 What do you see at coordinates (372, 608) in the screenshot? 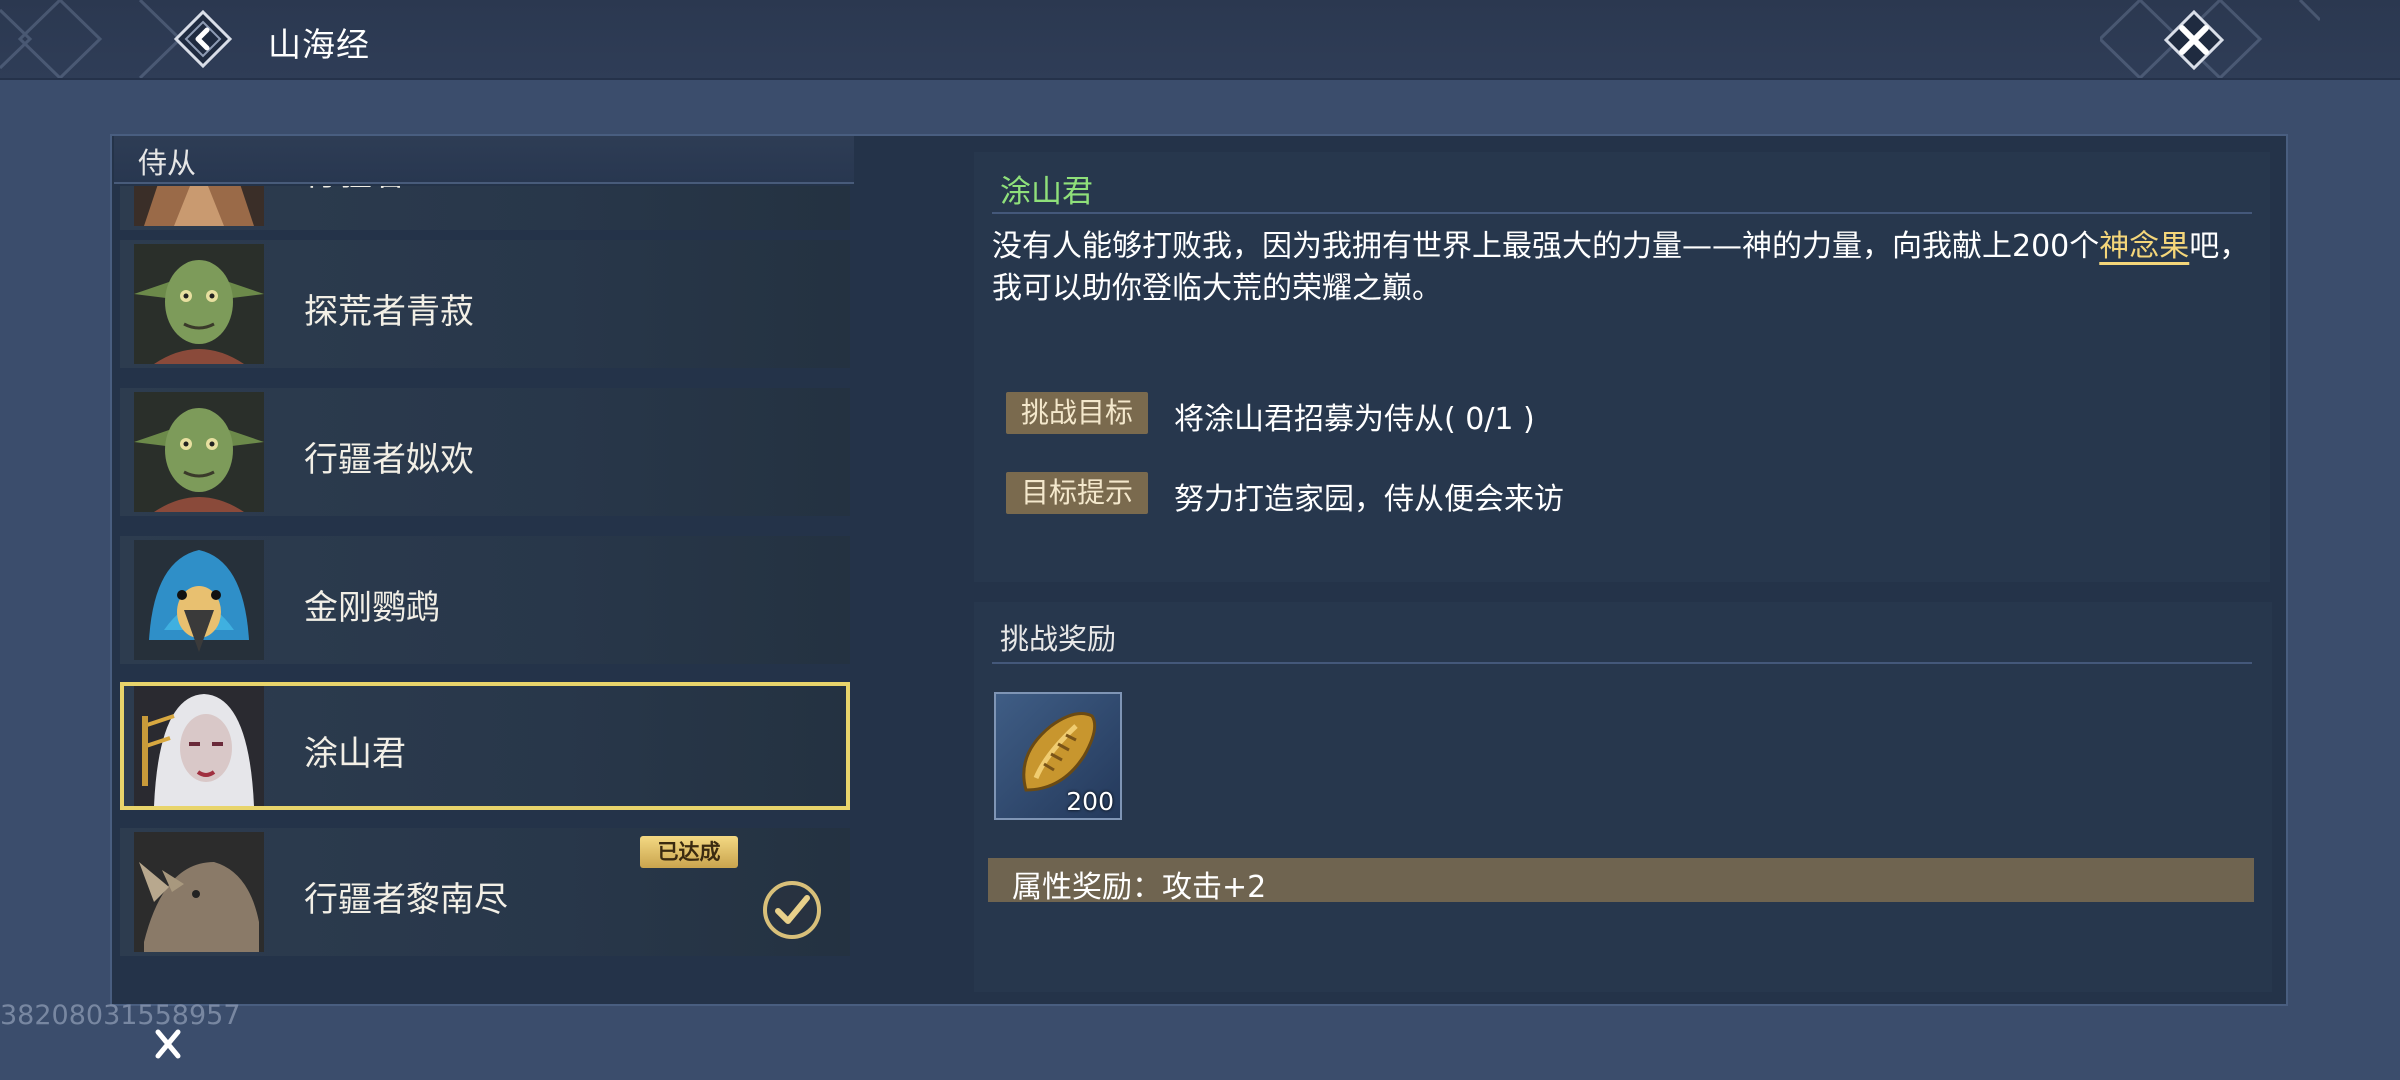
I see `list-item-name: 金刚鹦鹉` at bounding box center [372, 608].